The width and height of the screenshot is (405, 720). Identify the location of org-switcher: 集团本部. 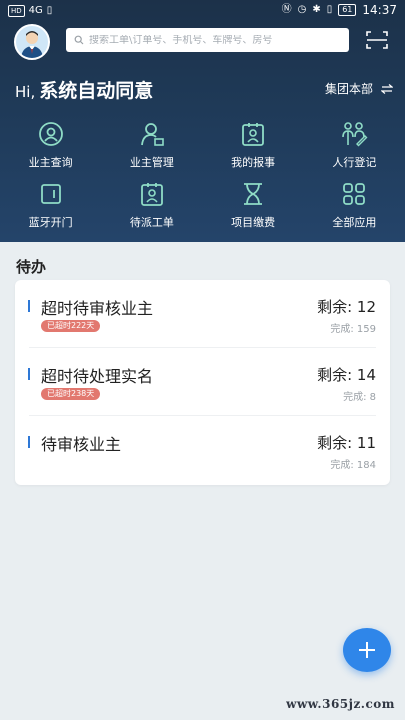
(359, 88).